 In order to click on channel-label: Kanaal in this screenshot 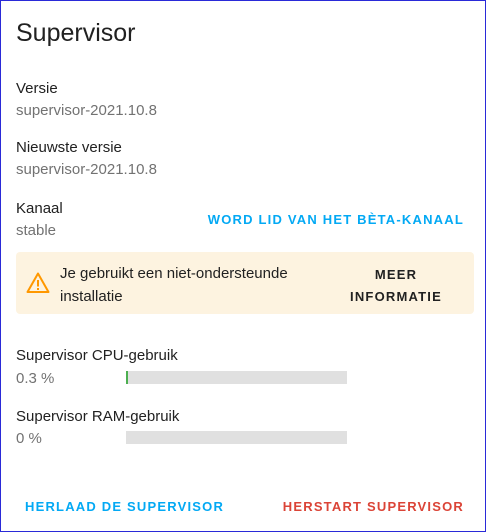, I will do `click(39, 208)`.